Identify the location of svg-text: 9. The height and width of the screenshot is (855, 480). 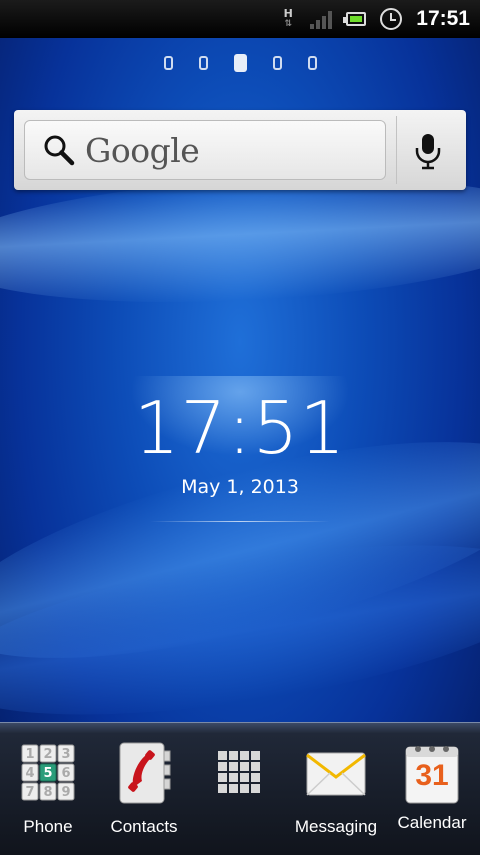
(65, 792).